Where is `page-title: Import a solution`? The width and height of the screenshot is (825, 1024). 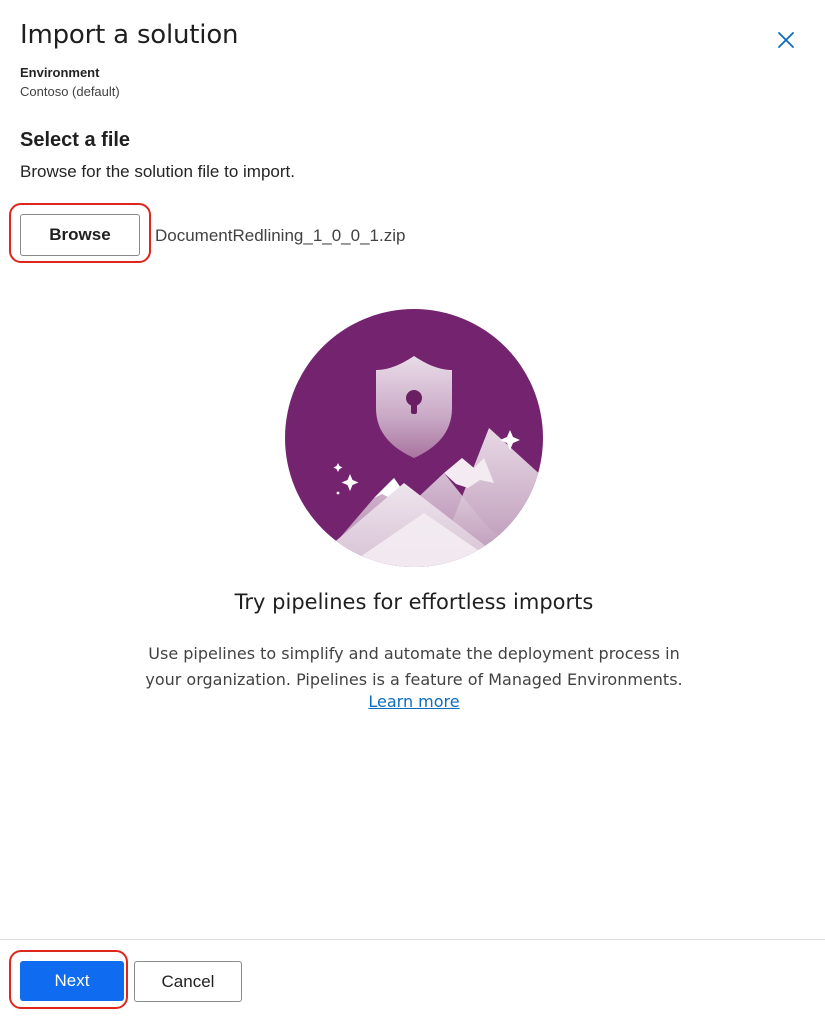 page-title: Import a solution is located at coordinates (129, 35).